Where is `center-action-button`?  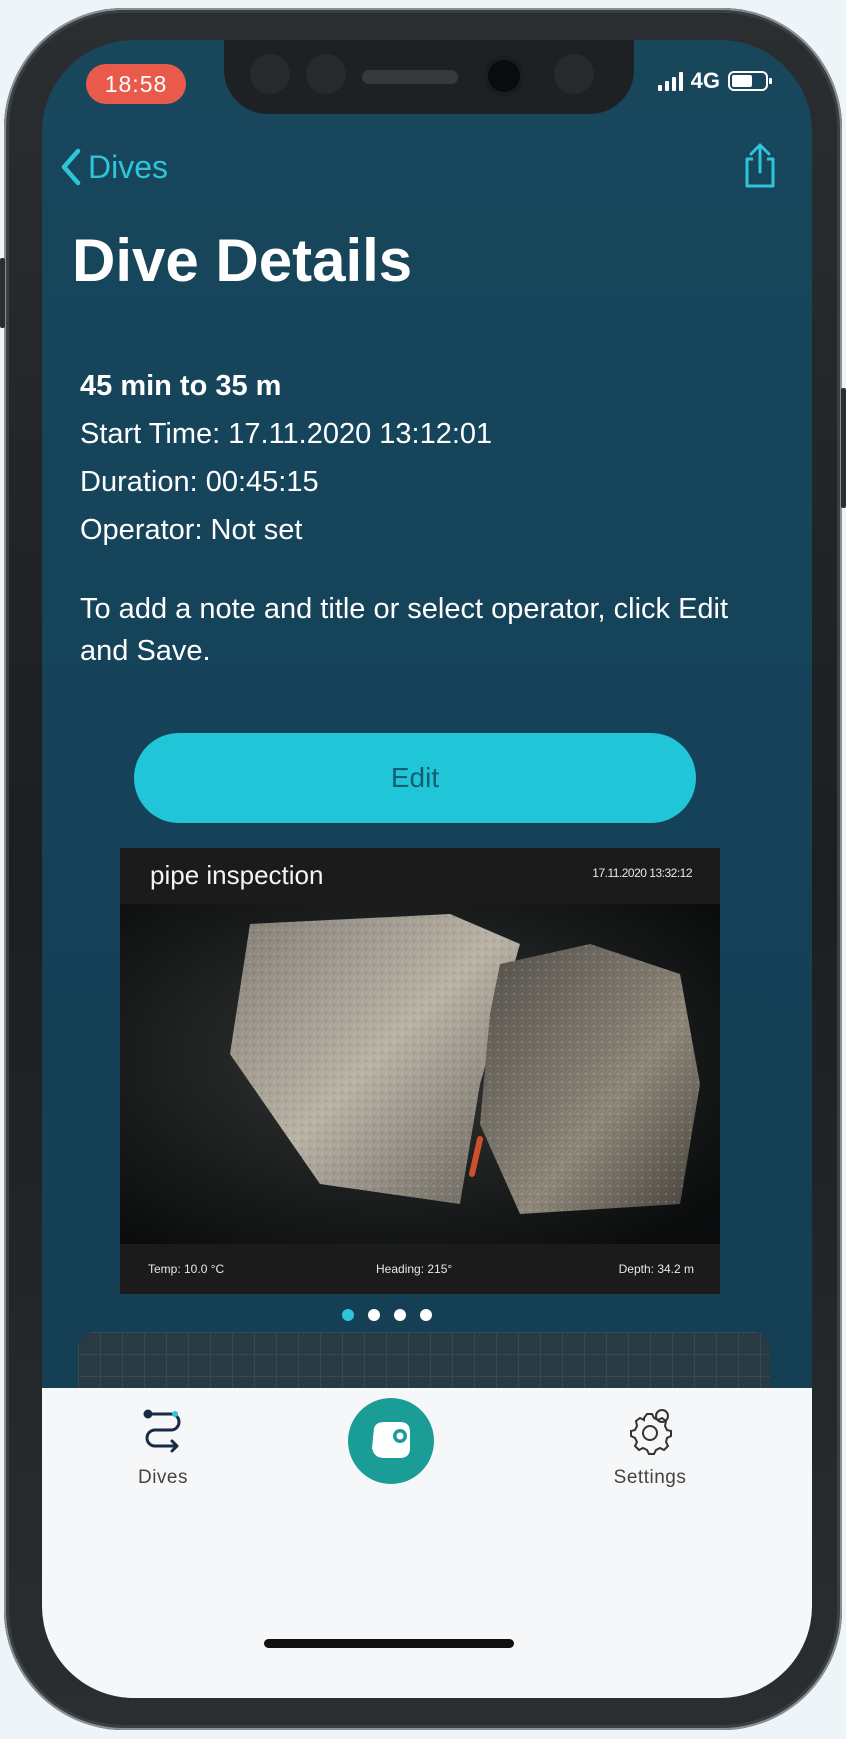
center-action-button is located at coordinates (391, 1441).